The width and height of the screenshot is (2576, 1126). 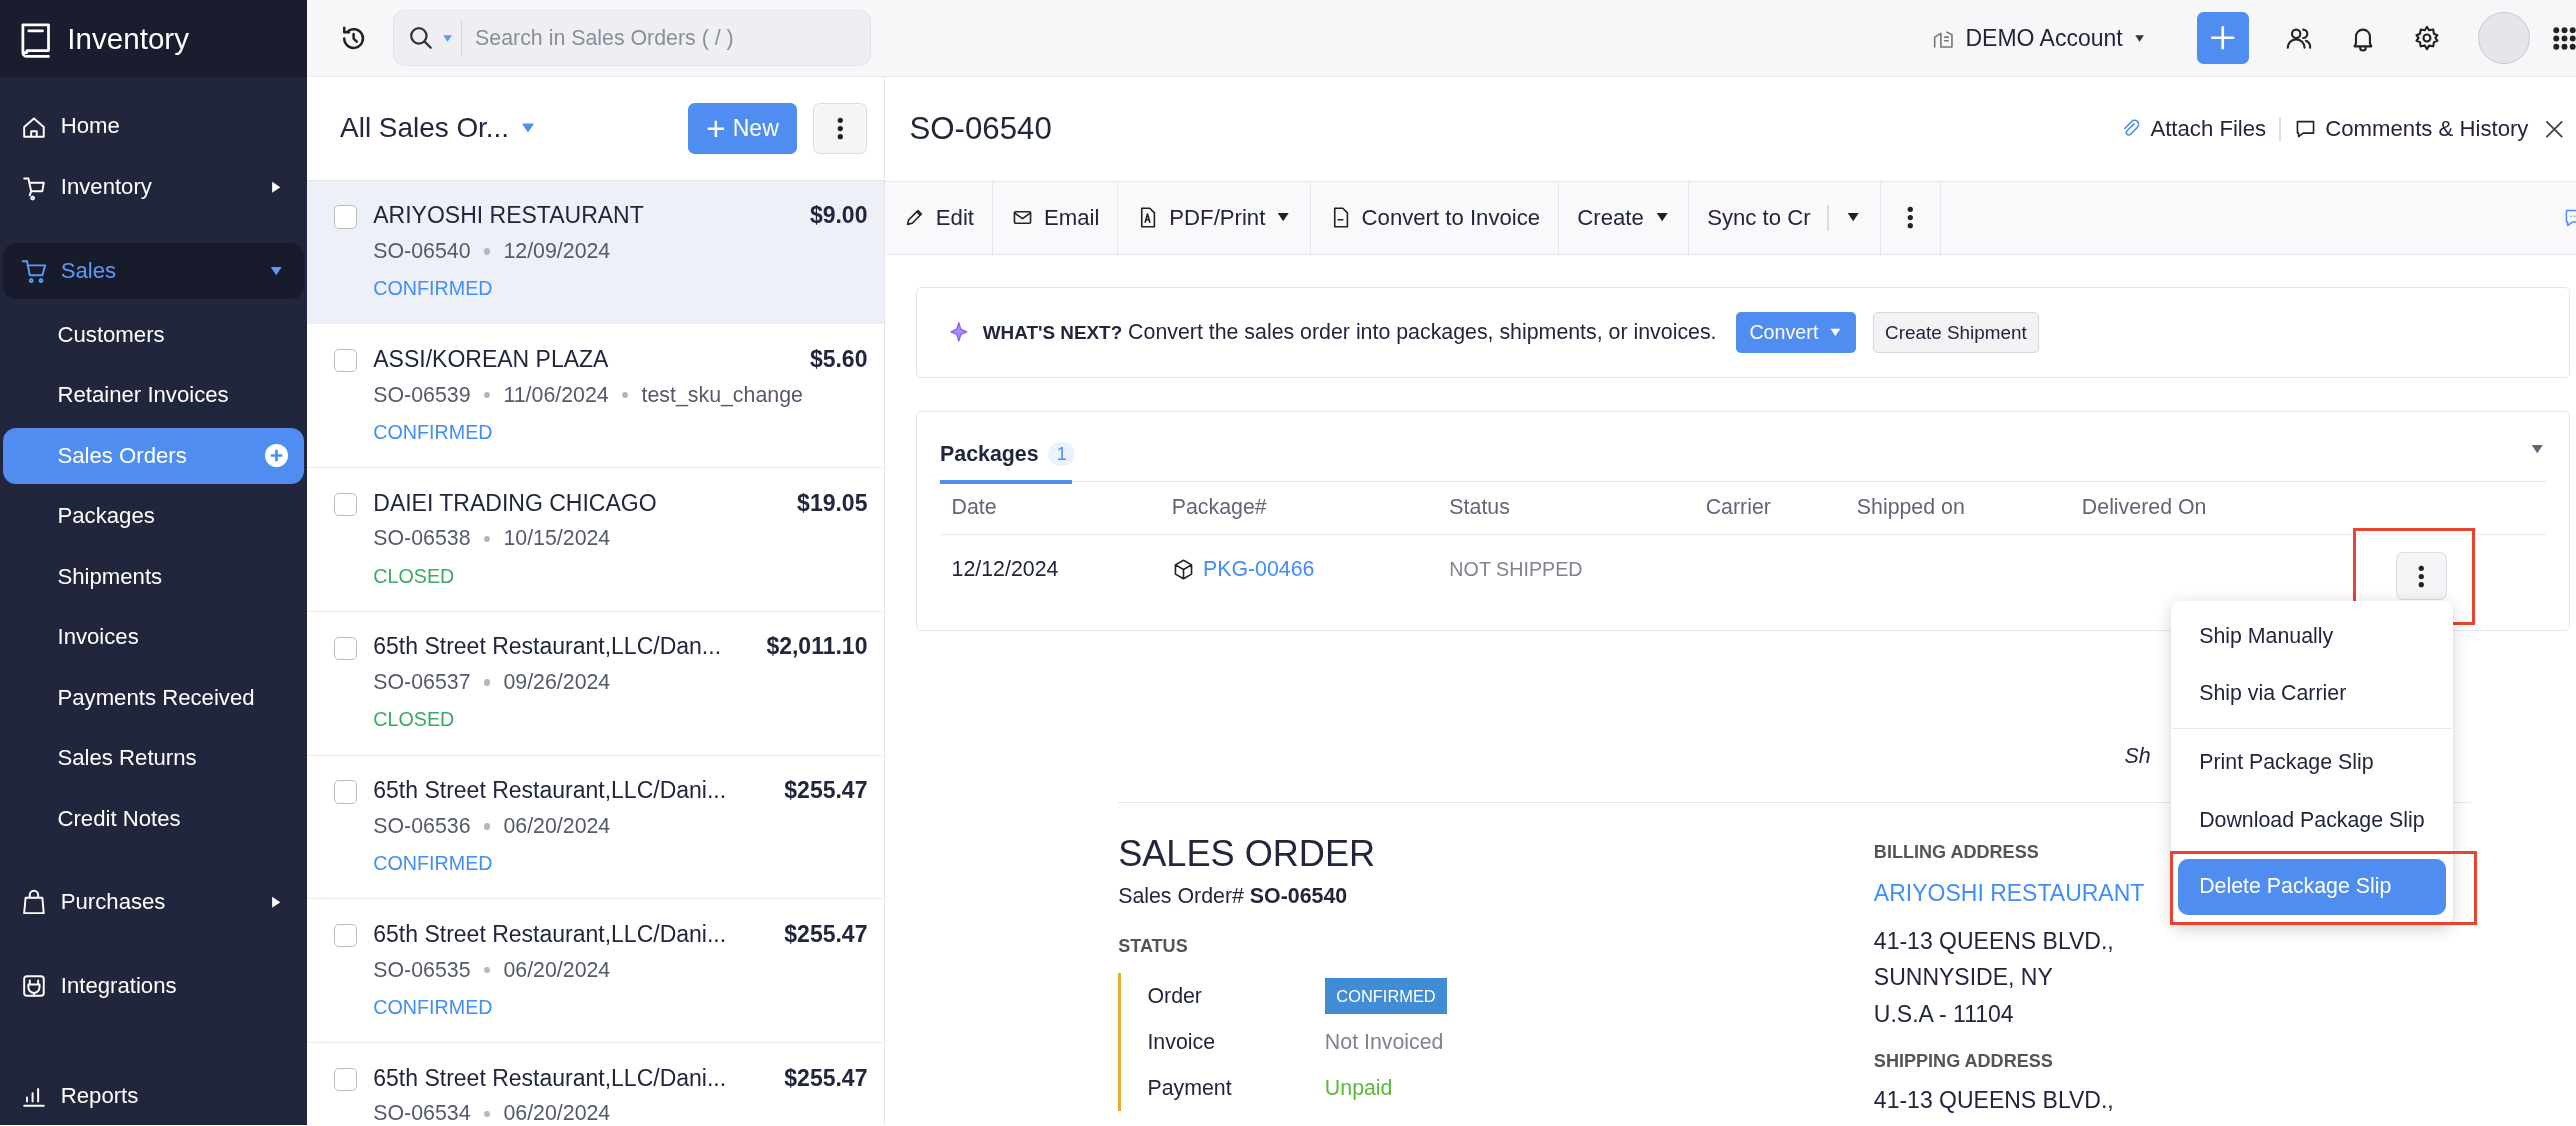 I want to click on nav-item: Sales Returns, so click(x=153, y=758).